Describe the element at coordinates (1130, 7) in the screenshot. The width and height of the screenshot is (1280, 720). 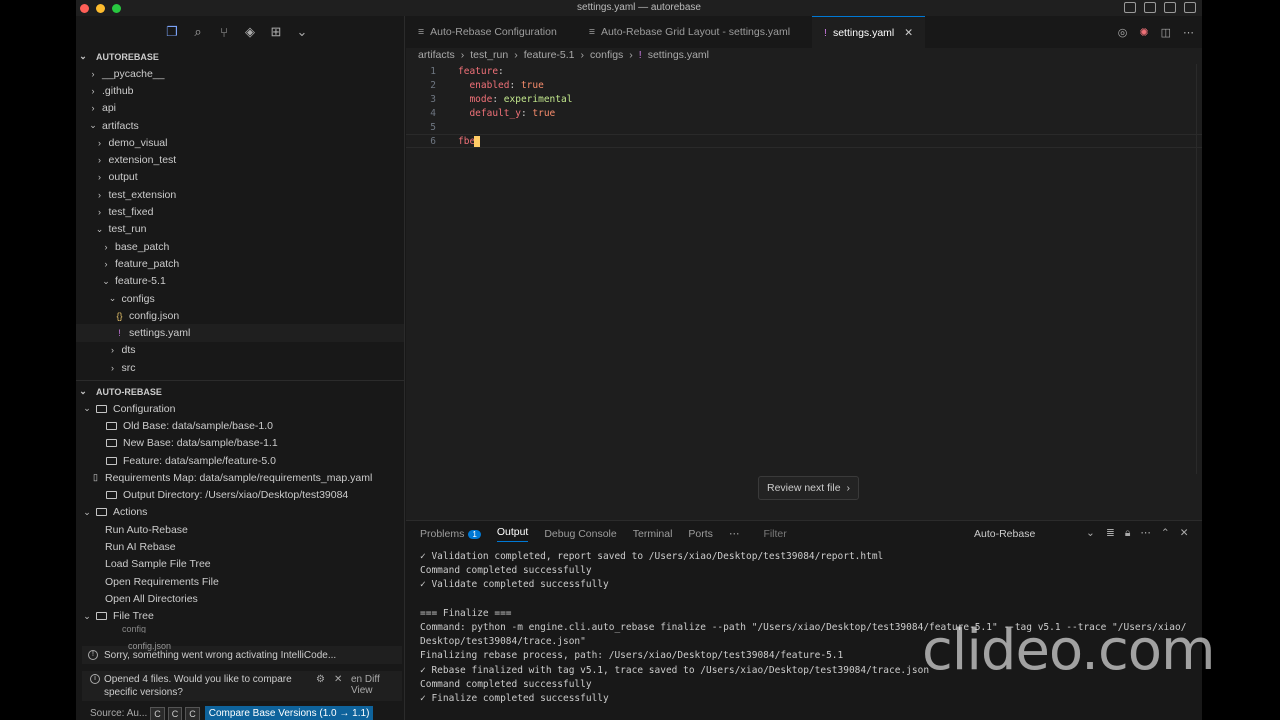
I see `toggle-sidebar-icon` at that location.